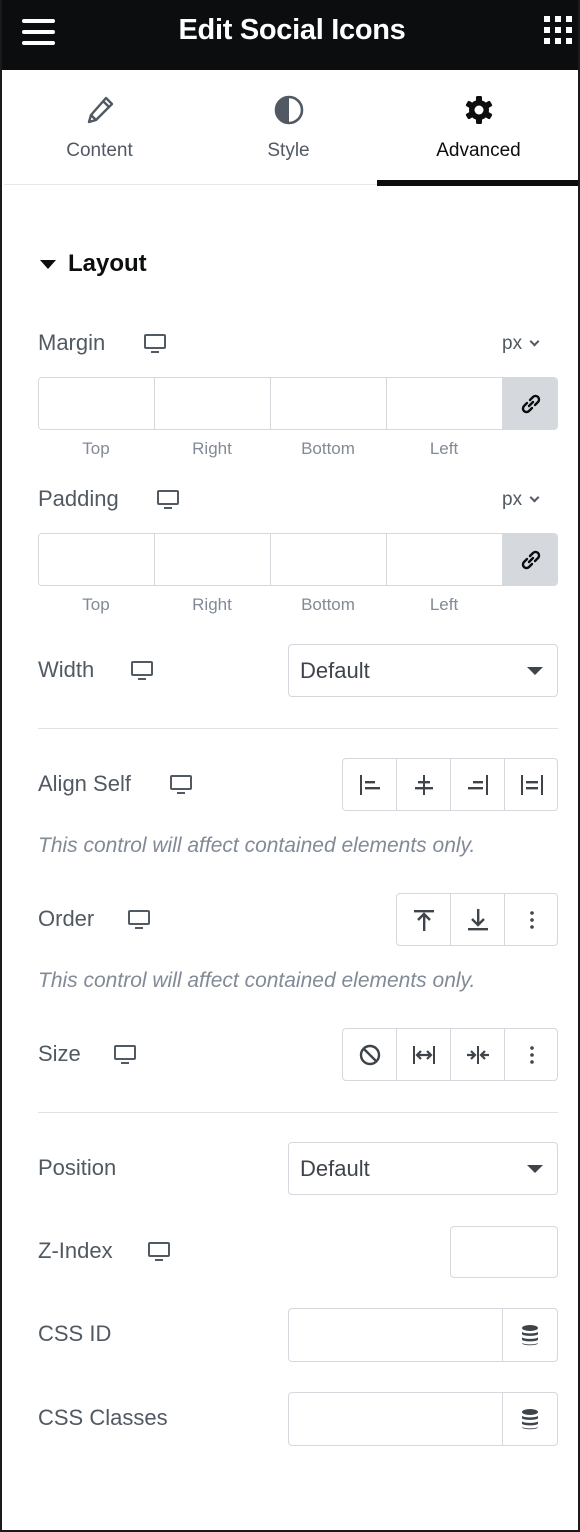 This screenshot has height=1532, width=580. I want to click on tab-label: Content, so click(99, 150).